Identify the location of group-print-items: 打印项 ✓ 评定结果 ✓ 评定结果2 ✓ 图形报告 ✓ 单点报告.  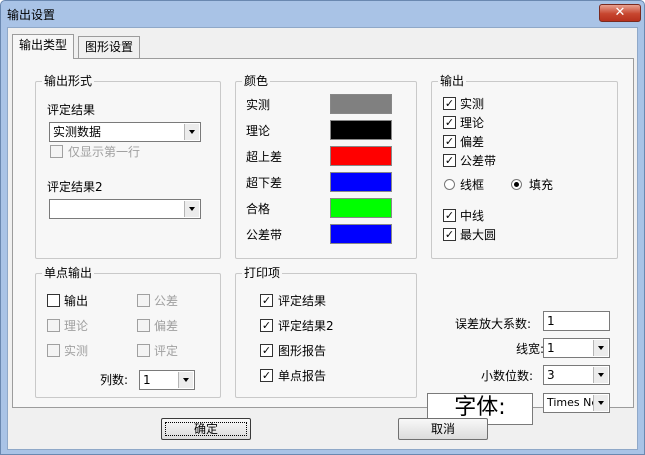
(326, 332).